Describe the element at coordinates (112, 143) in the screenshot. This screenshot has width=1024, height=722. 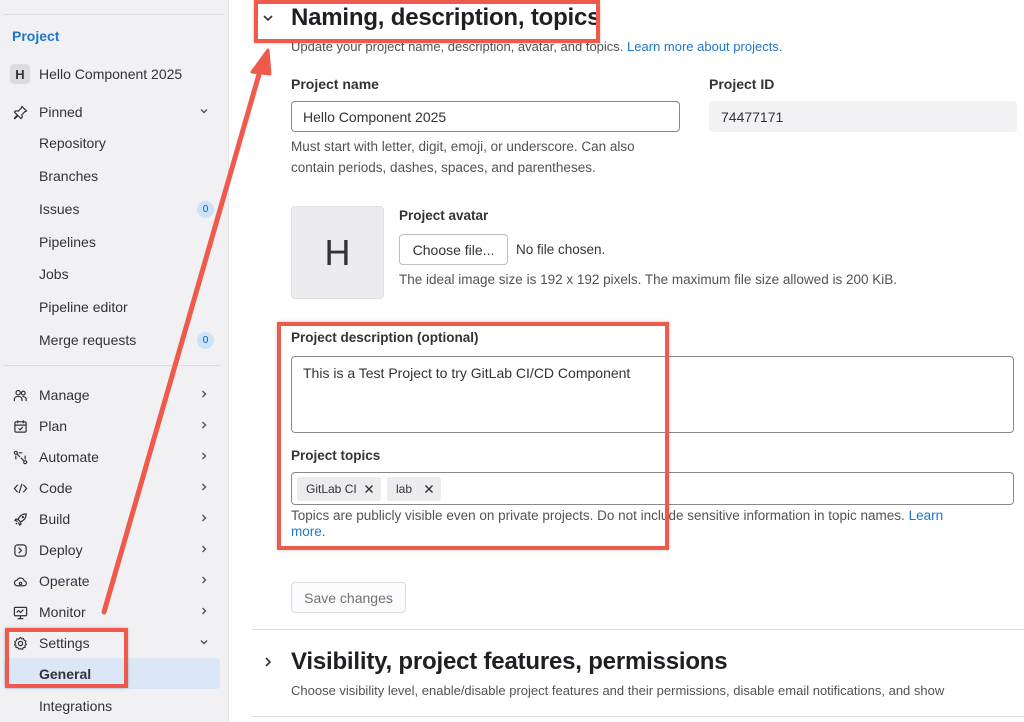
I see `sidebar-item-repository: Repository` at that location.